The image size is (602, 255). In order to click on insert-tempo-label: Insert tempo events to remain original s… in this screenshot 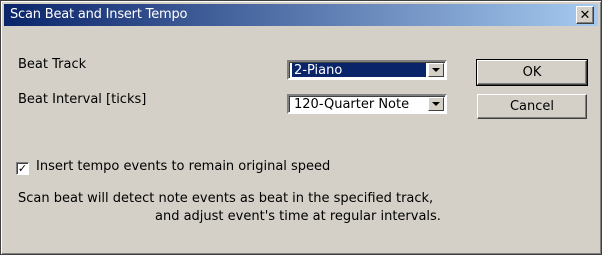, I will do `click(183, 166)`.